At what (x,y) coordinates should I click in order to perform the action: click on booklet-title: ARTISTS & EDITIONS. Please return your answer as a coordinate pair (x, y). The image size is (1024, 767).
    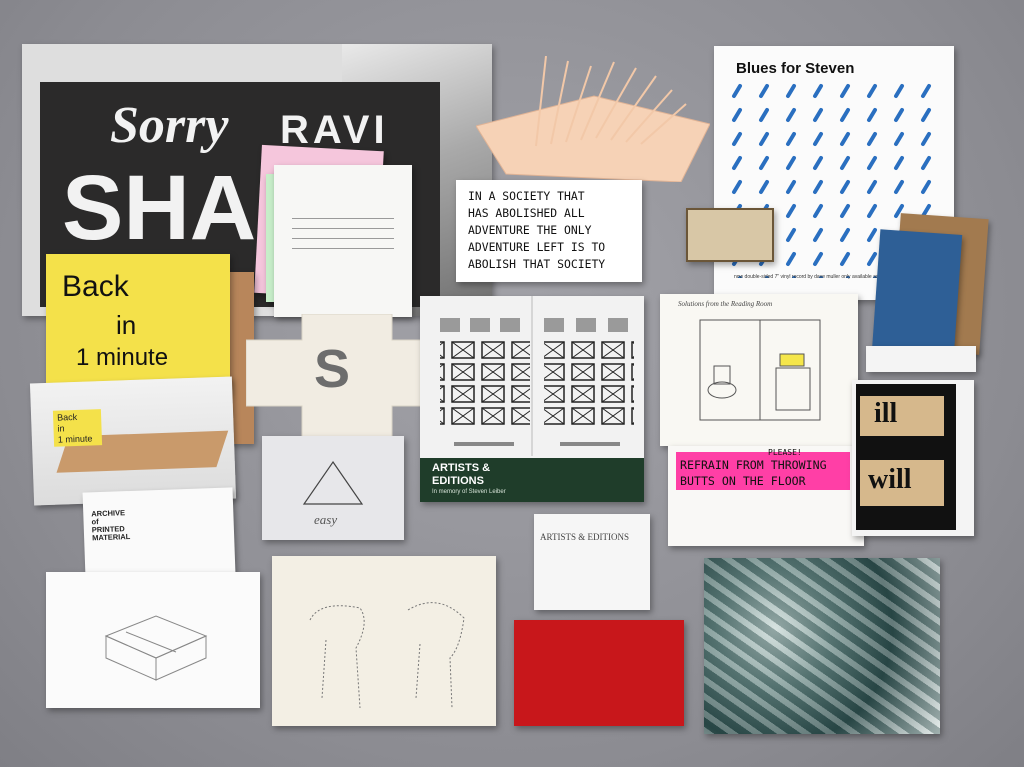
    Looking at the image, I should click on (584, 537).